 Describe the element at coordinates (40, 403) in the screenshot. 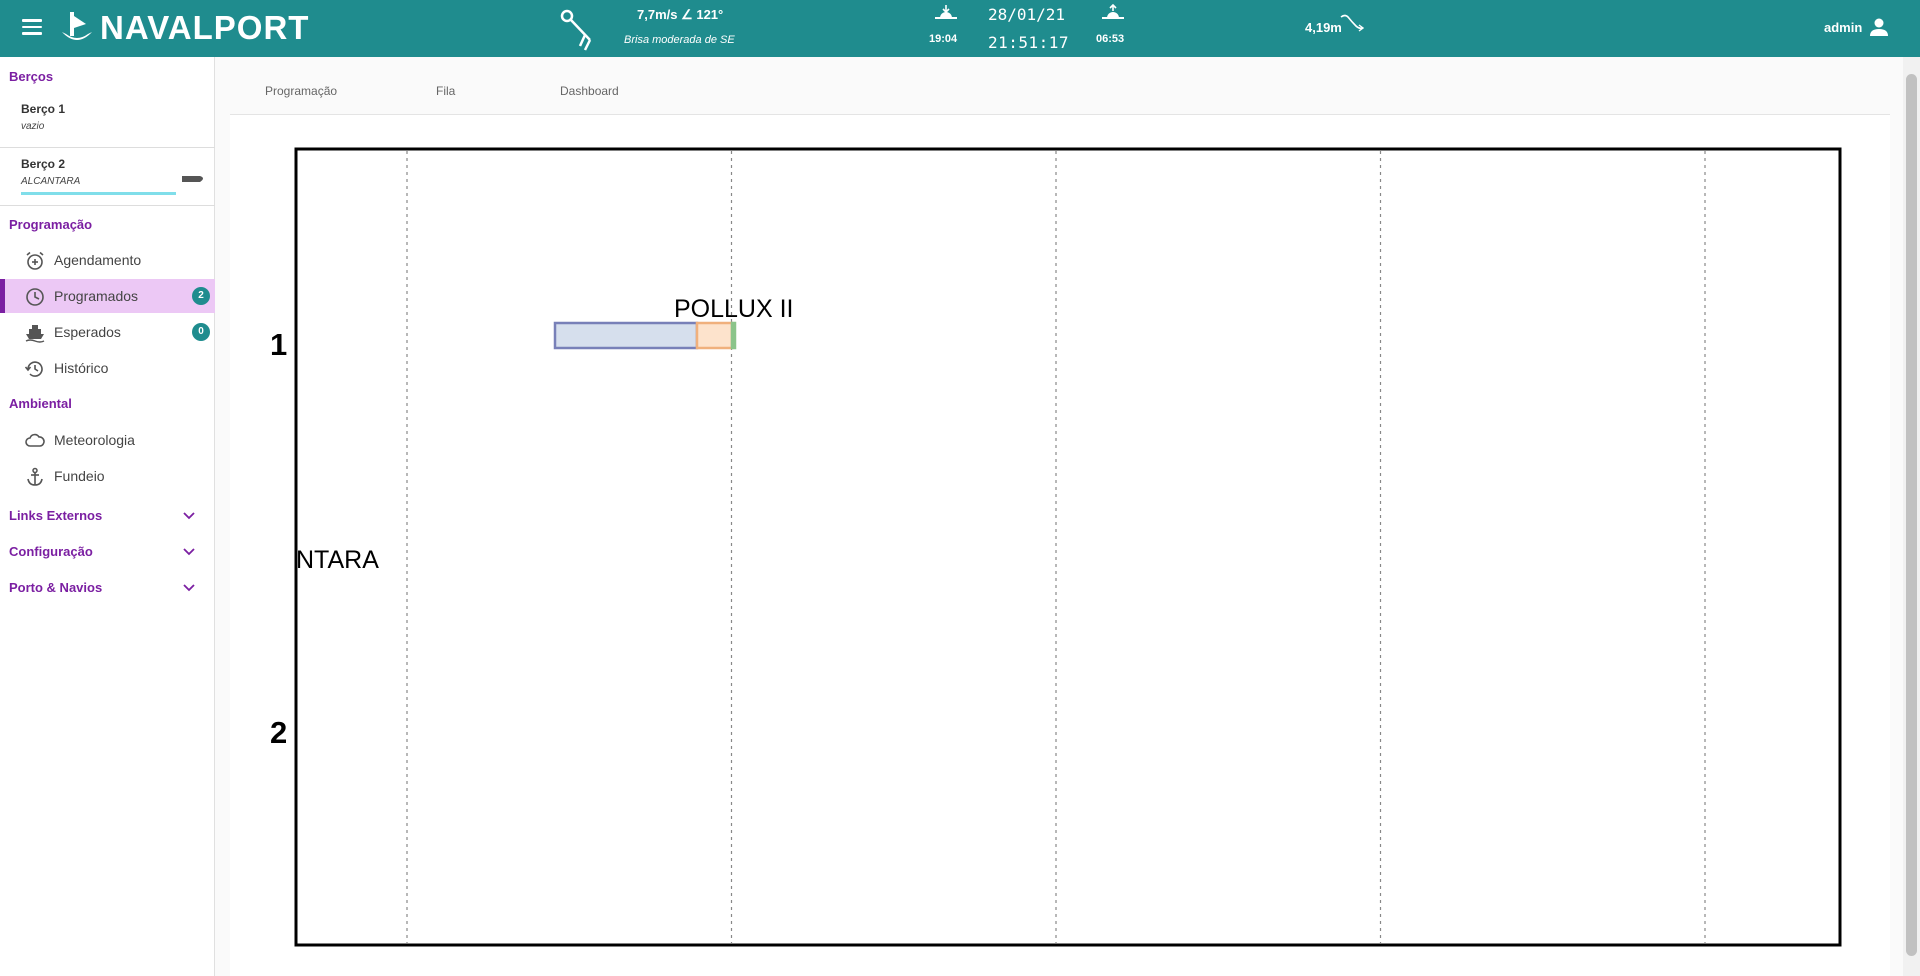

I see `ambiental-section-title: Ambiental` at that location.